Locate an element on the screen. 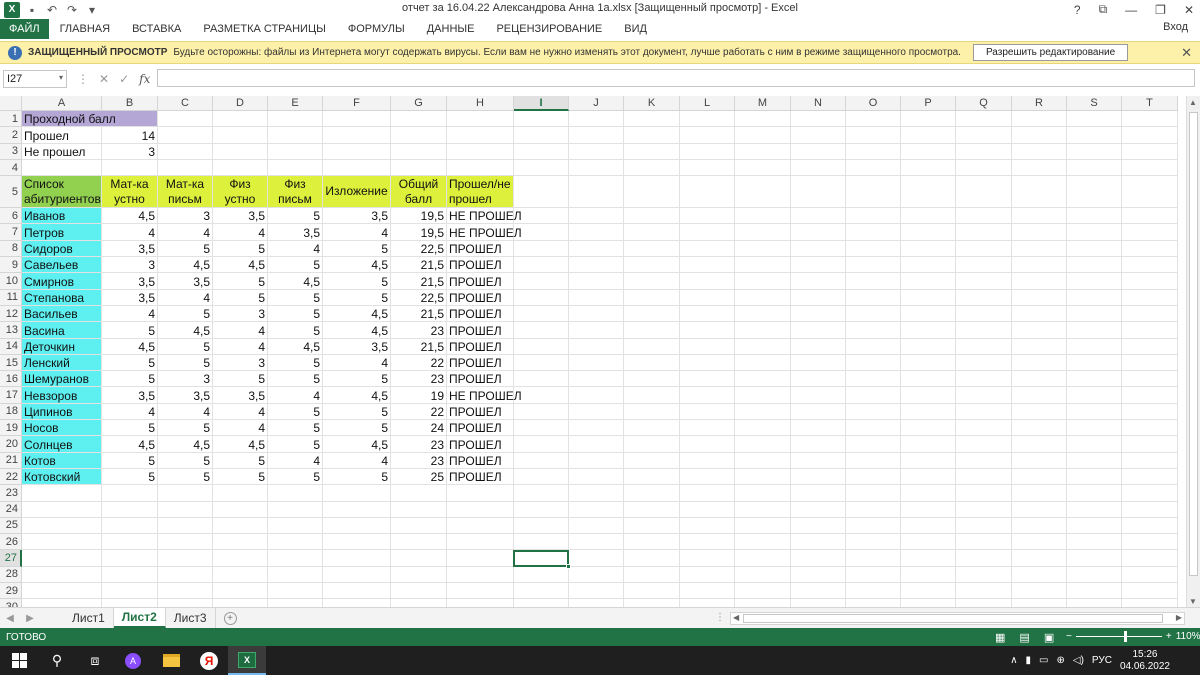 This screenshot has width=1200, height=675. cell-l19 is located at coordinates (707, 428).